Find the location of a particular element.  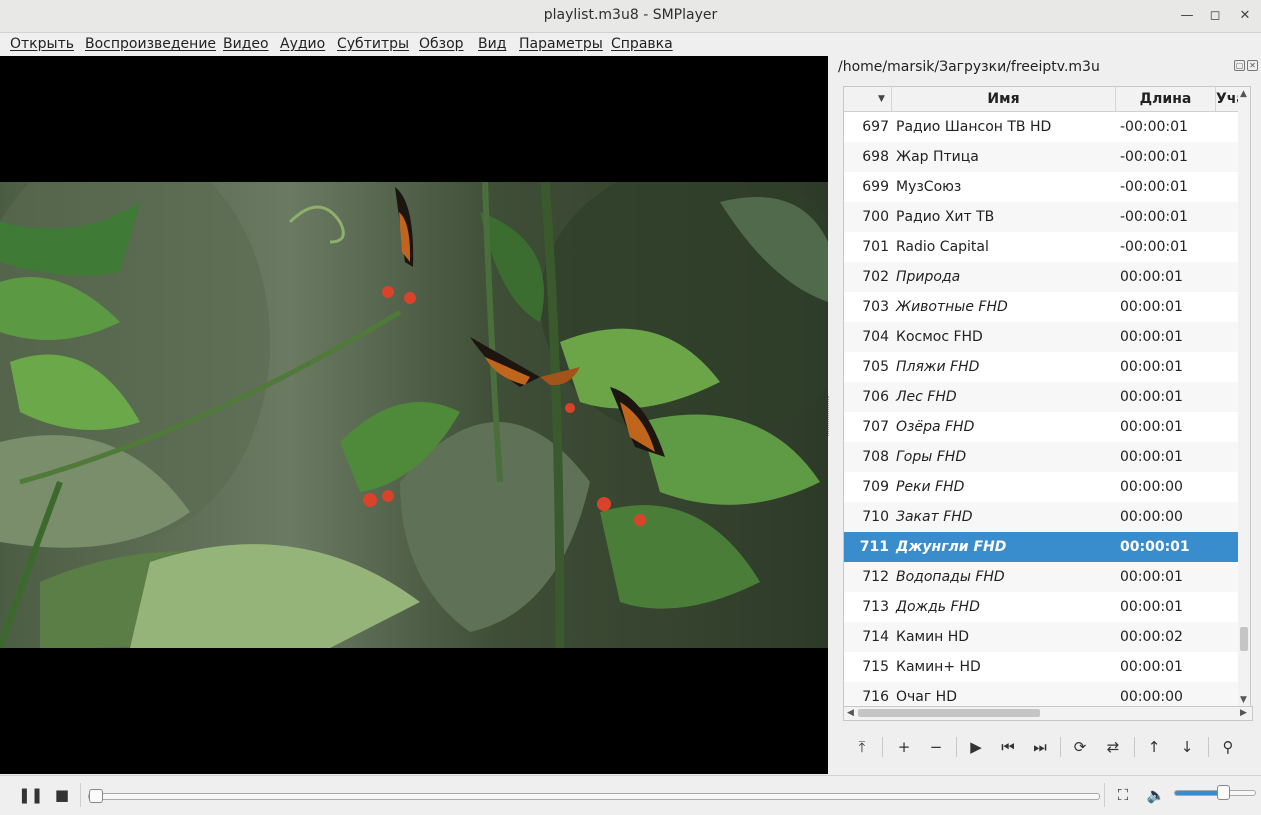

move-up-icon: ↑ is located at coordinates (1154, 747).